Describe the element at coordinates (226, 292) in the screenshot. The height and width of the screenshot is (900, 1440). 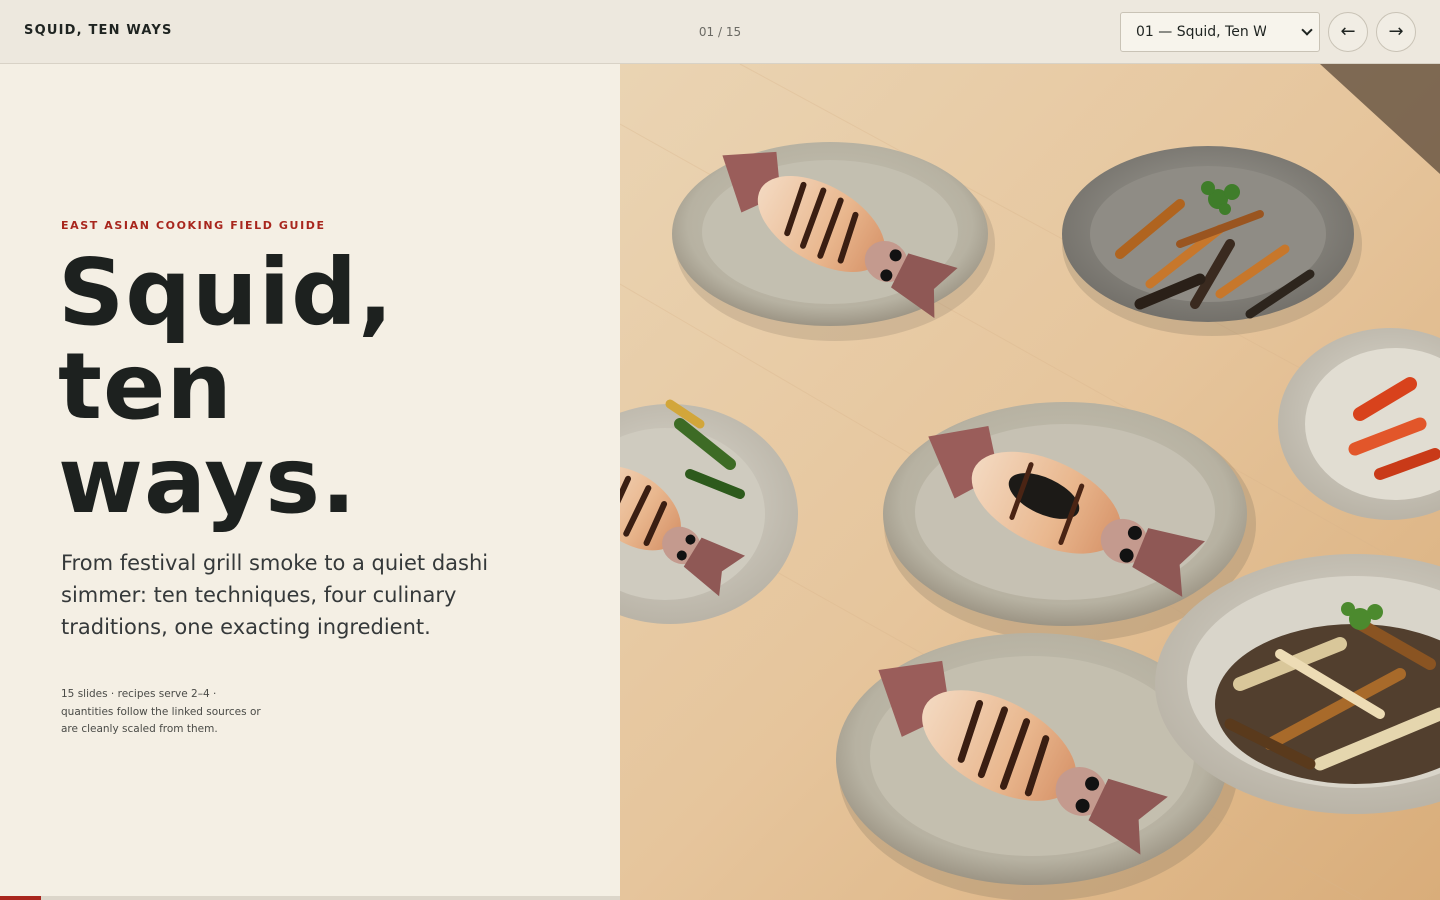
I see `title-line: Squid,` at that location.